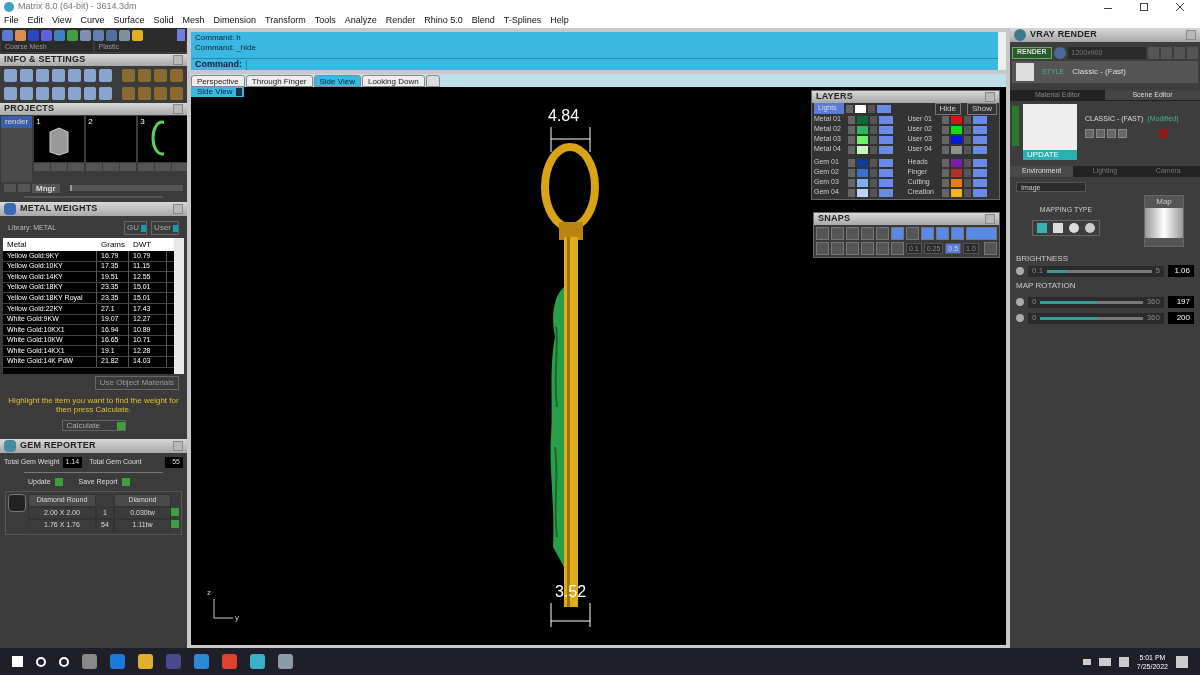 Image resolution: width=1200 pixels, height=675 pixels. What do you see at coordinates (285, 21) in the screenshot?
I see `menu-item: Transform` at bounding box center [285, 21].